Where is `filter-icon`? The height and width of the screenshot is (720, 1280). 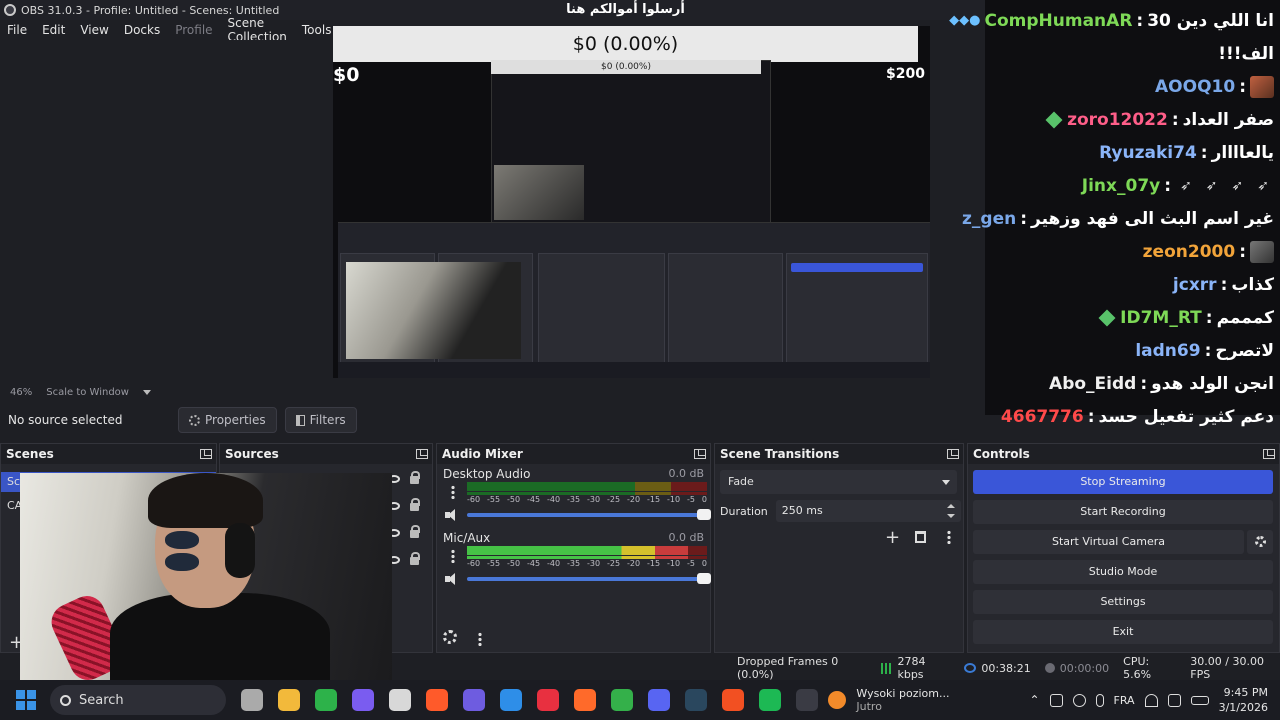
filter-icon is located at coordinates (300, 420).